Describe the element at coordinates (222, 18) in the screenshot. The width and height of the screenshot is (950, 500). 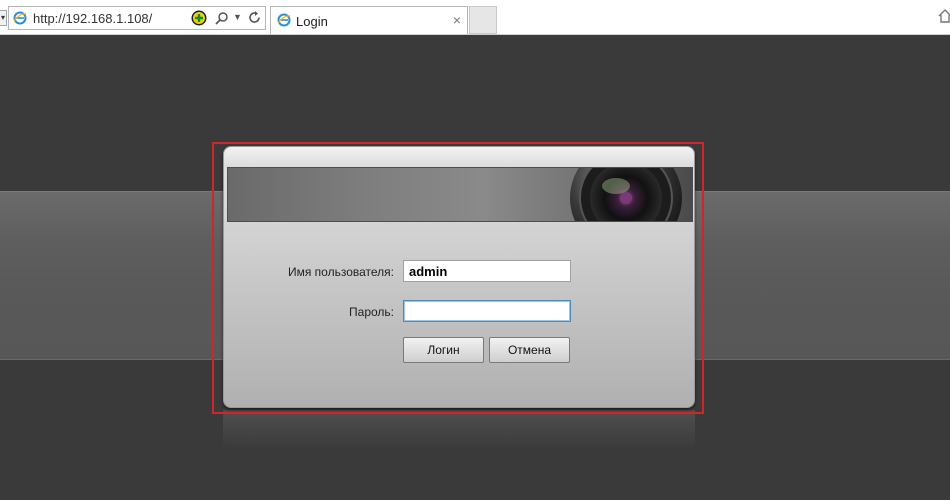
I see `search-icon` at that location.